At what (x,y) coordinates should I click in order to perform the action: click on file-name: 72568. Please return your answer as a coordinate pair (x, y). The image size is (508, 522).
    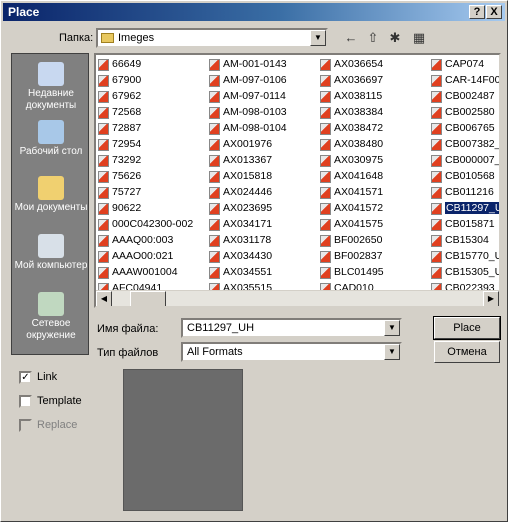
    Looking at the image, I should click on (127, 112).